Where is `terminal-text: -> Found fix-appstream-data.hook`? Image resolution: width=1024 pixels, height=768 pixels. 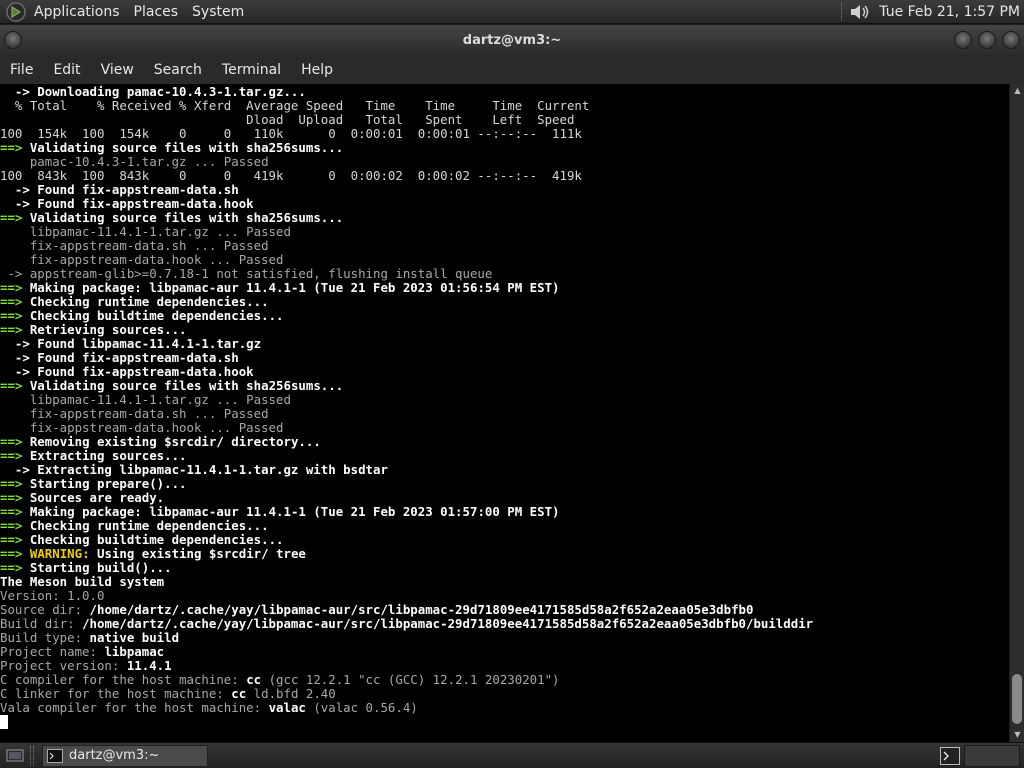
terminal-text: -> Found fix-appstream-data.hook is located at coordinates (127, 203).